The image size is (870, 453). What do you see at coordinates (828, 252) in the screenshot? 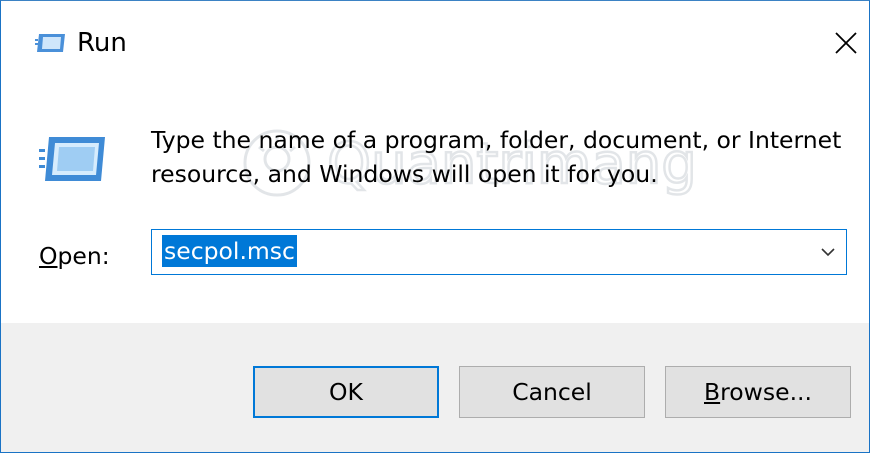
I see `chevron-down-icon` at bounding box center [828, 252].